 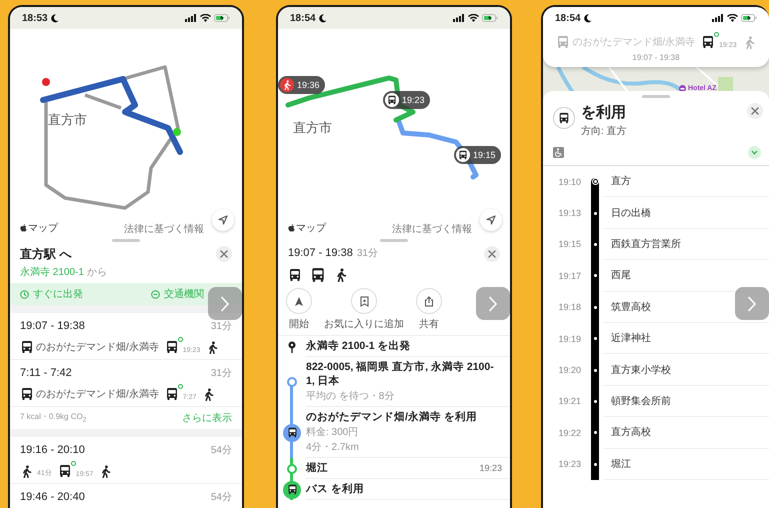 What do you see at coordinates (490, 468) in the screenshot?
I see `step-time: 19:23` at bounding box center [490, 468].